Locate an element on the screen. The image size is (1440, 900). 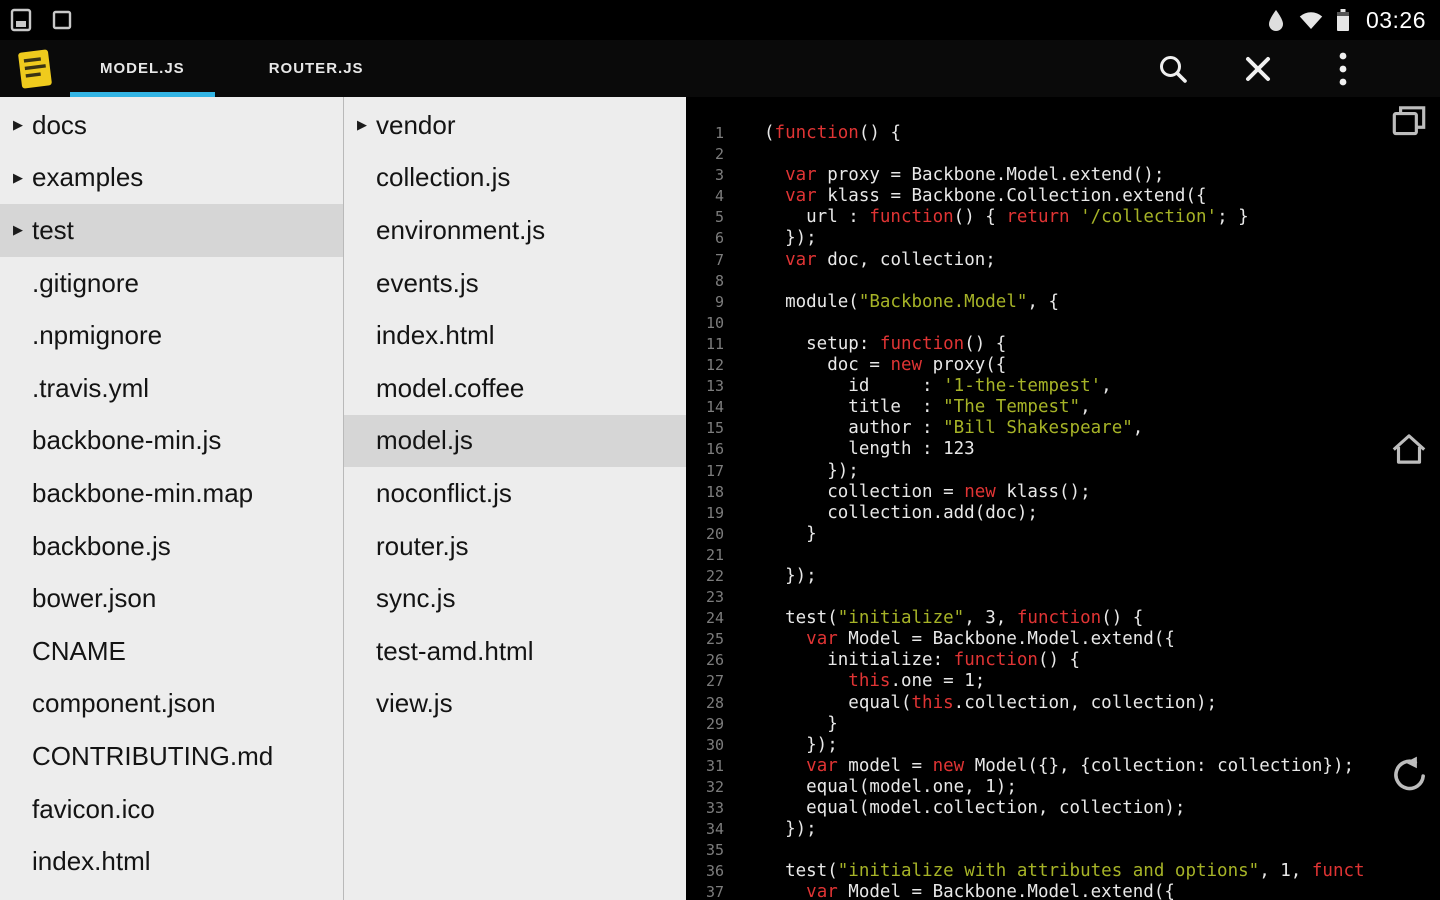
code-line: 33 equal(model.collection, collection); is located at coordinates (1032, 808).